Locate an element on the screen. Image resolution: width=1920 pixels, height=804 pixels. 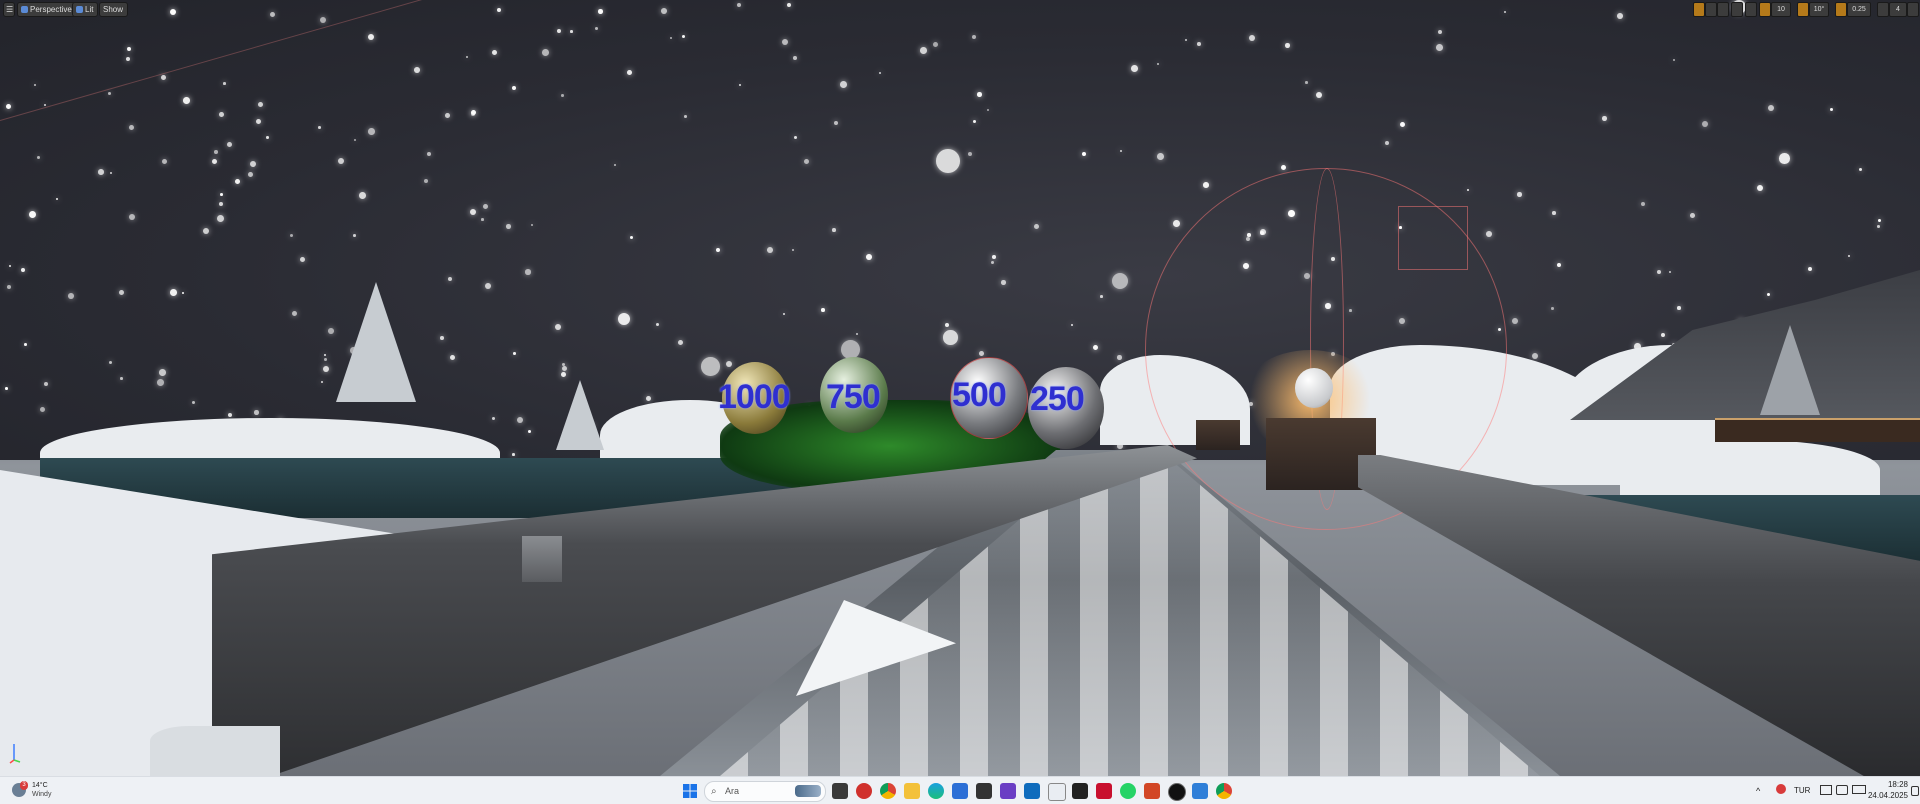
viewport-options-button: ☰ is located at coordinates (9, 9).